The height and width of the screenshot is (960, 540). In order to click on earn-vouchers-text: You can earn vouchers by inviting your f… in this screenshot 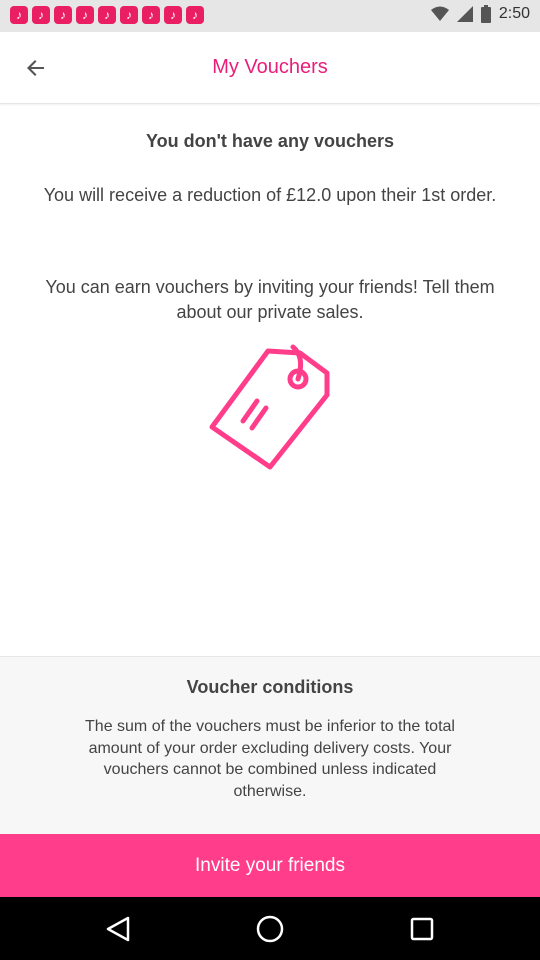, I will do `click(270, 299)`.